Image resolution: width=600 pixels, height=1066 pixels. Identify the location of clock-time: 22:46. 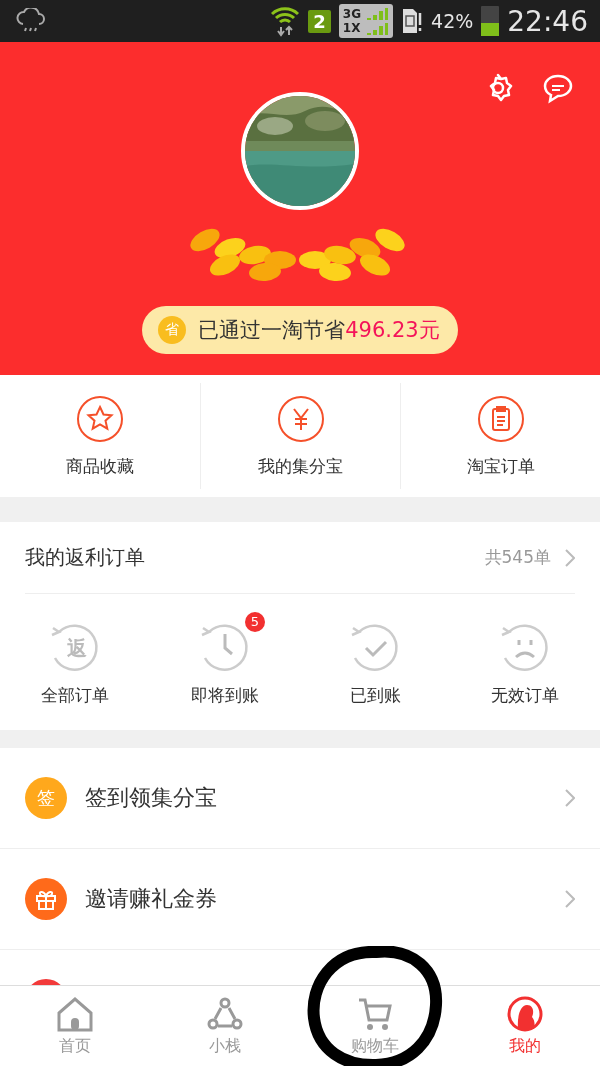
(547, 21).